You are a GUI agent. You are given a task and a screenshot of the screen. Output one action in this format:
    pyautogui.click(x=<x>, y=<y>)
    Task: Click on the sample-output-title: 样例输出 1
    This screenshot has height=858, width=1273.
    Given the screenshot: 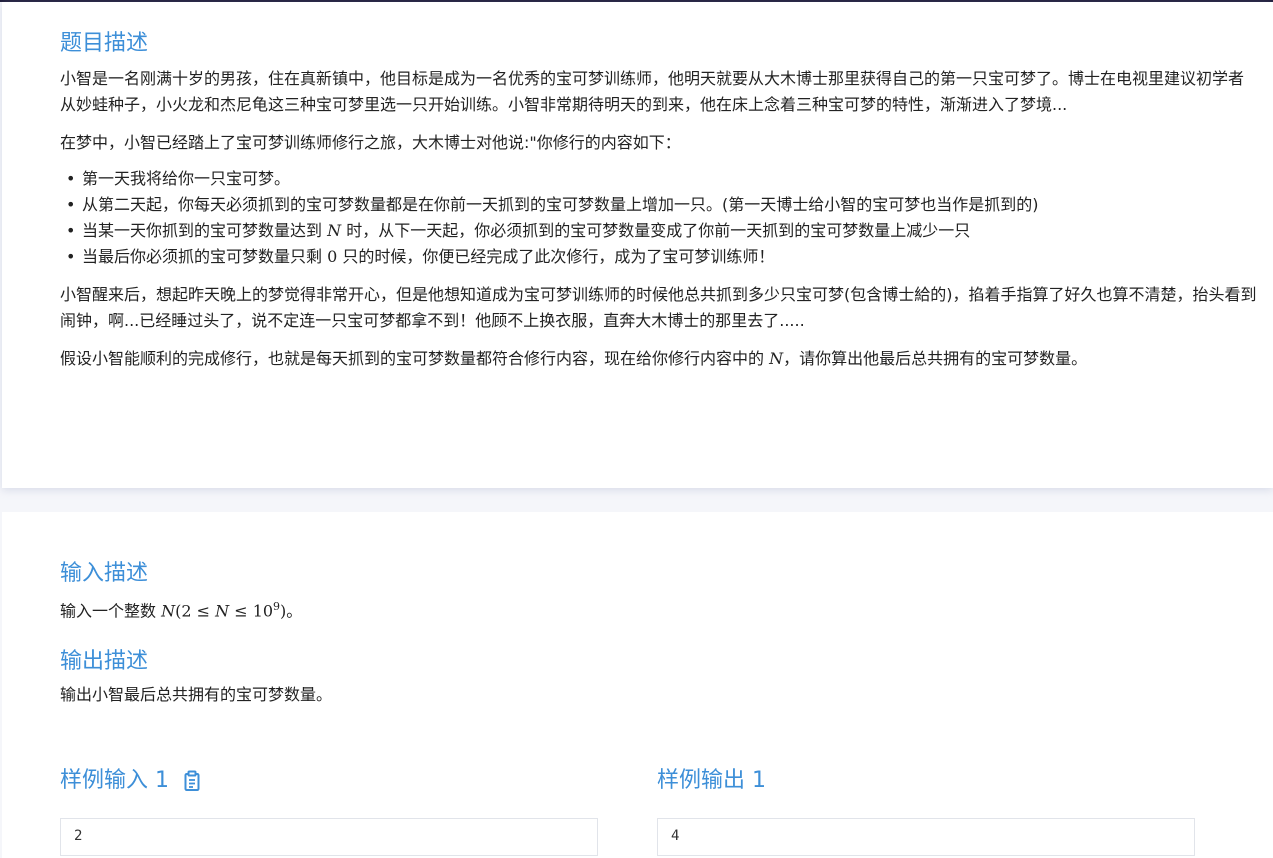 What is the action you would take?
    pyautogui.click(x=711, y=780)
    